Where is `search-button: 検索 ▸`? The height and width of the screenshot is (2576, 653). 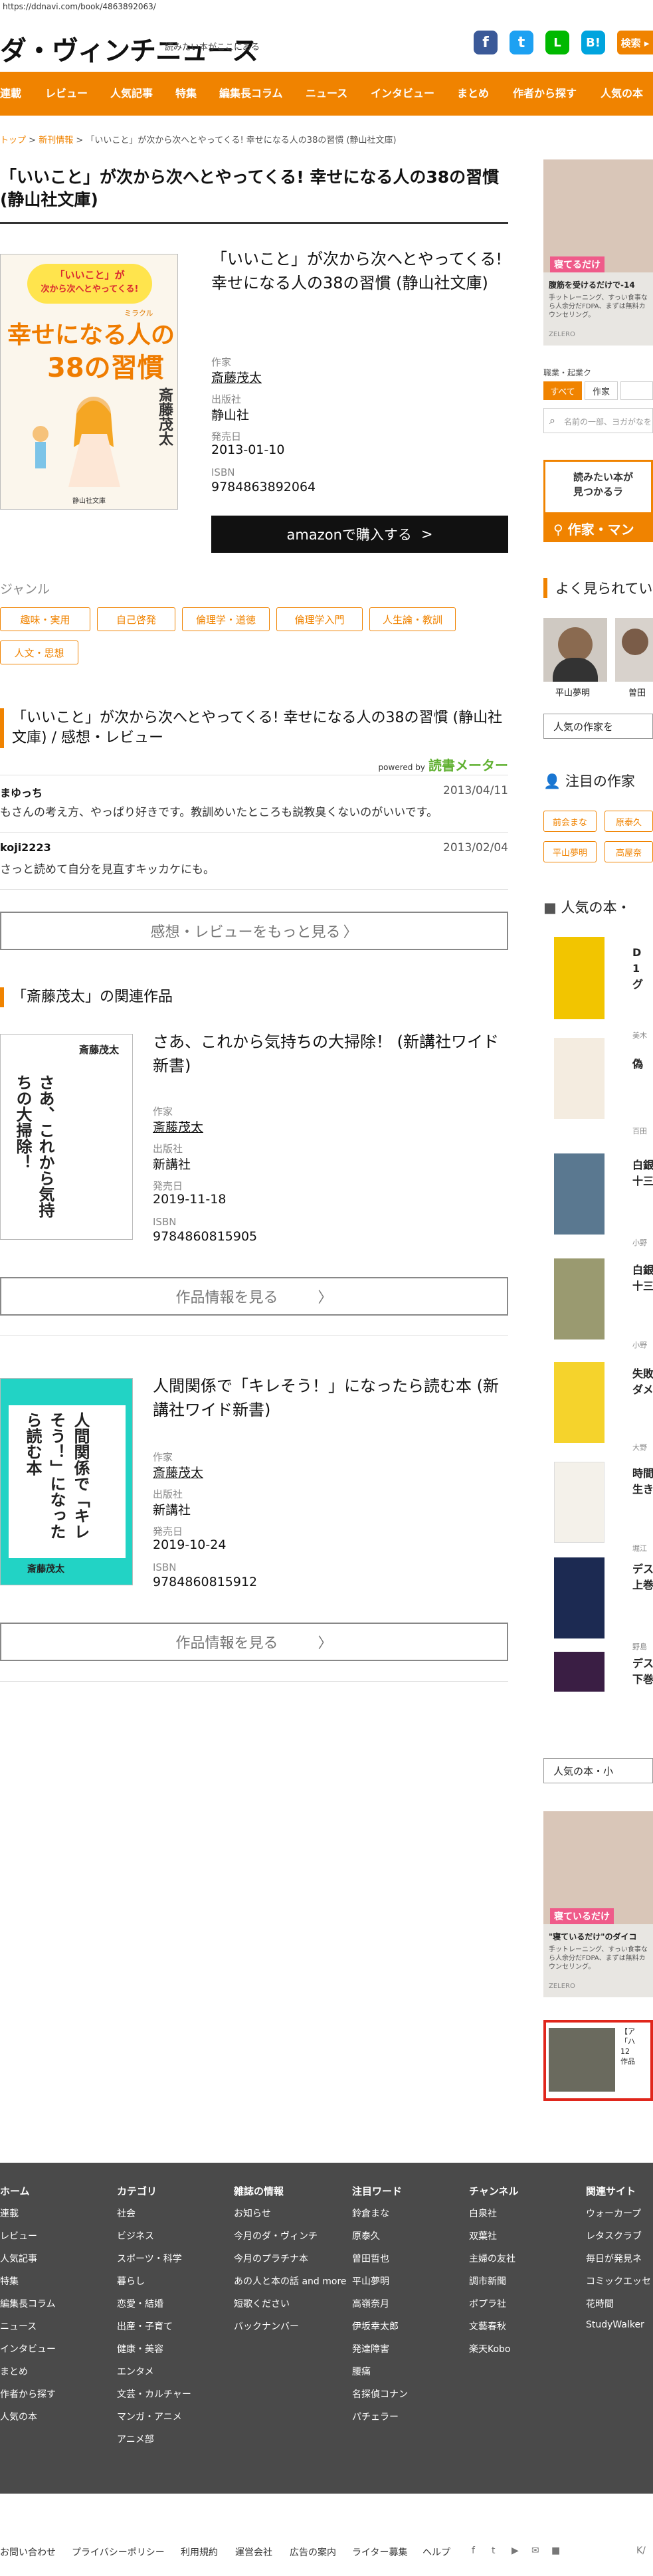 search-button: 検索 ▸ is located at coordinates (635, 42).